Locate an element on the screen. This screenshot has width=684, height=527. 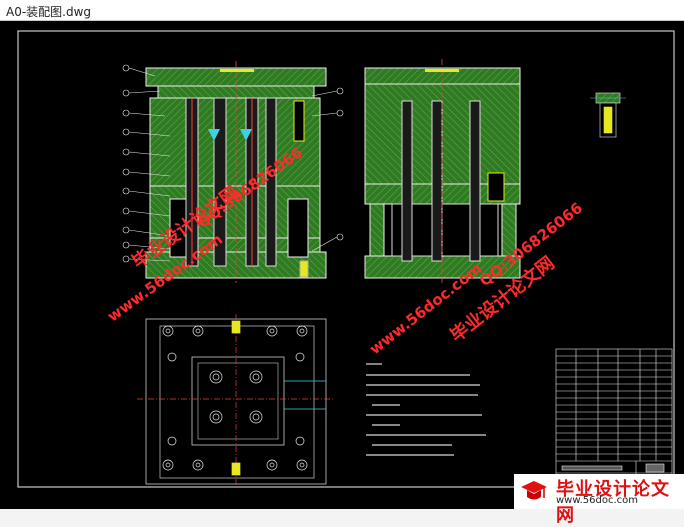
right-section-view is located at coordinates (442, 171).